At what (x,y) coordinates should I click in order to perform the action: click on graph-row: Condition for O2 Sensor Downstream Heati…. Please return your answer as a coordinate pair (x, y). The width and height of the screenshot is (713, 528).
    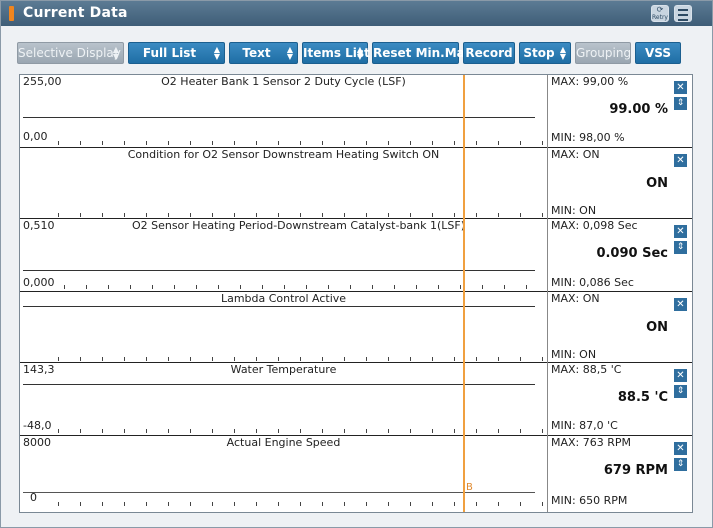
    Looking at the image, I should click on (283, 183).